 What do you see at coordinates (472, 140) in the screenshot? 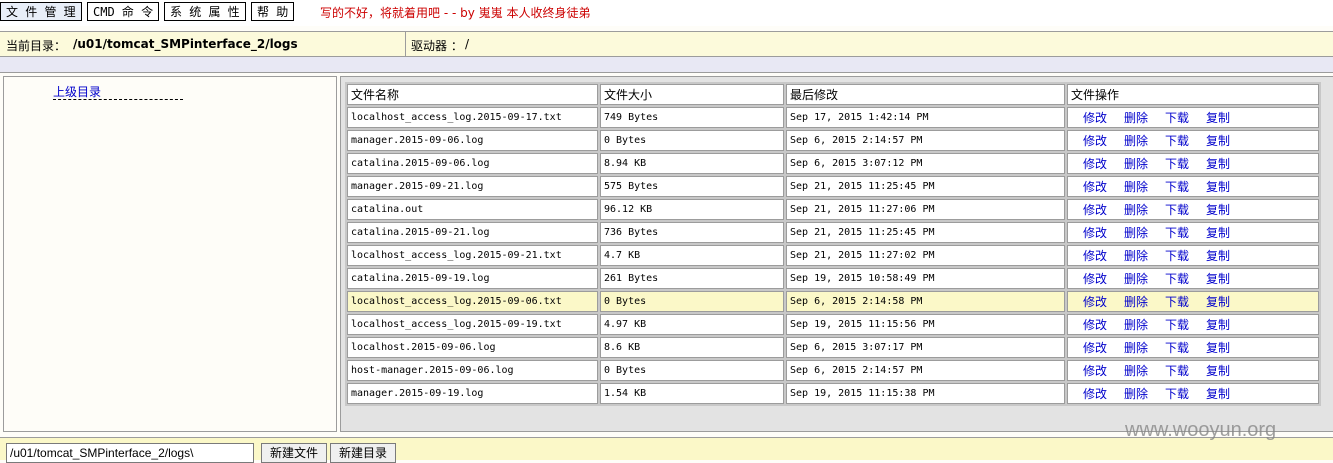
I see `file-name: manager.2015-09-06.log` at bounding box center [472, 140].